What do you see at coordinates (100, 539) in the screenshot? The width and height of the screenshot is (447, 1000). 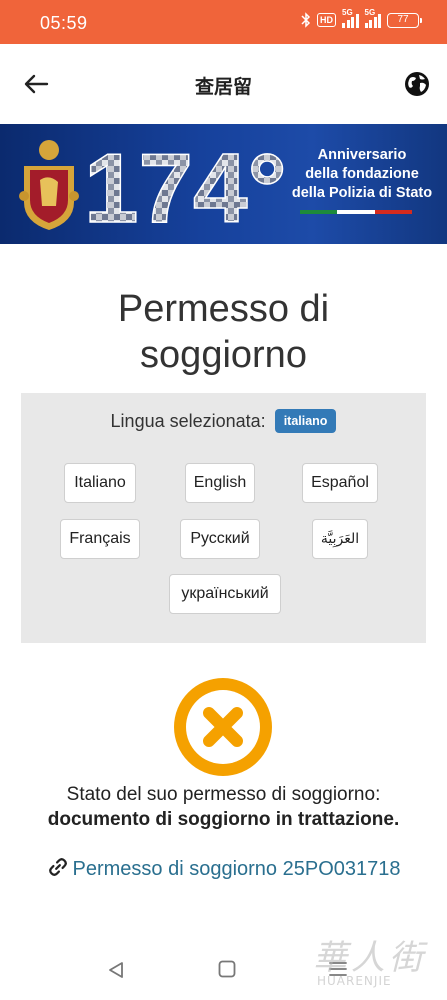 I see `lang-button-francais: Français` at bounding box center [100, 539].